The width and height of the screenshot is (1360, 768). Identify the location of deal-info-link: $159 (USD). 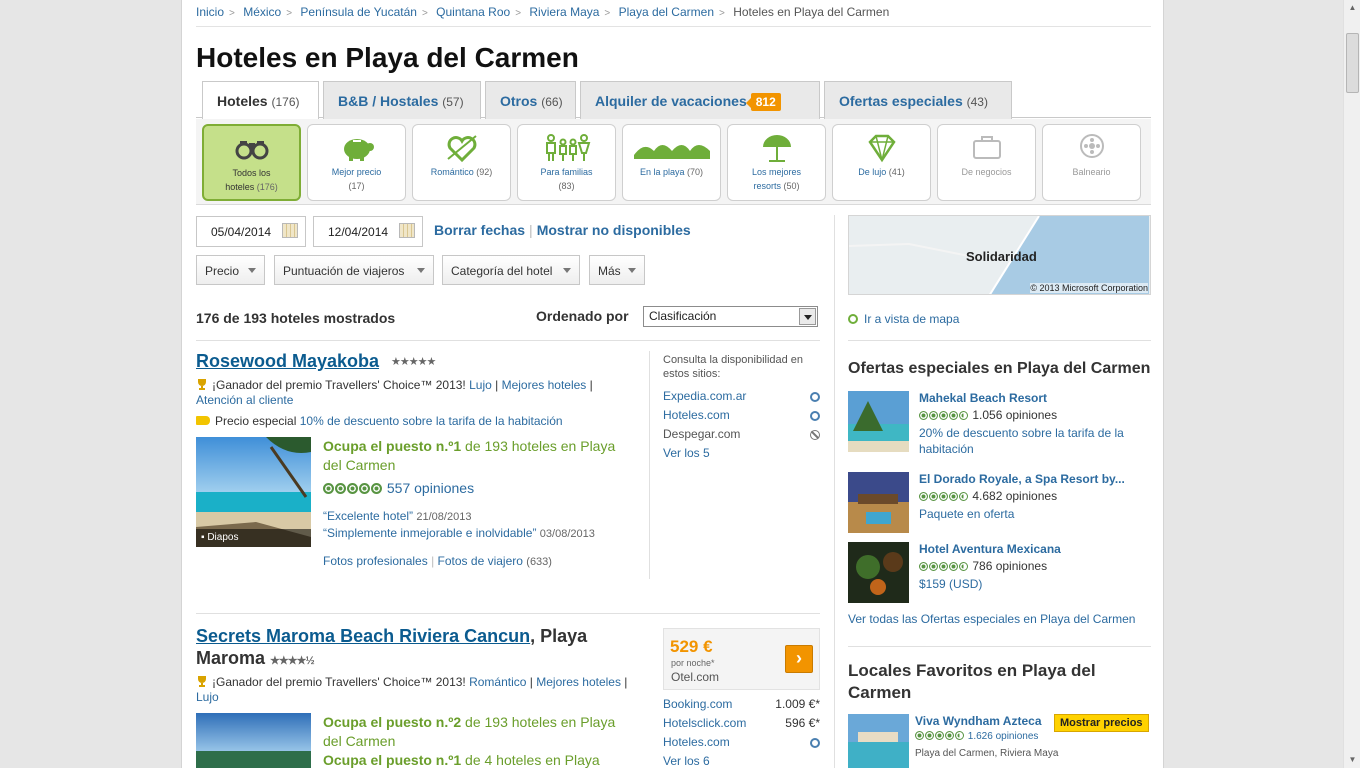
(1035, 584).